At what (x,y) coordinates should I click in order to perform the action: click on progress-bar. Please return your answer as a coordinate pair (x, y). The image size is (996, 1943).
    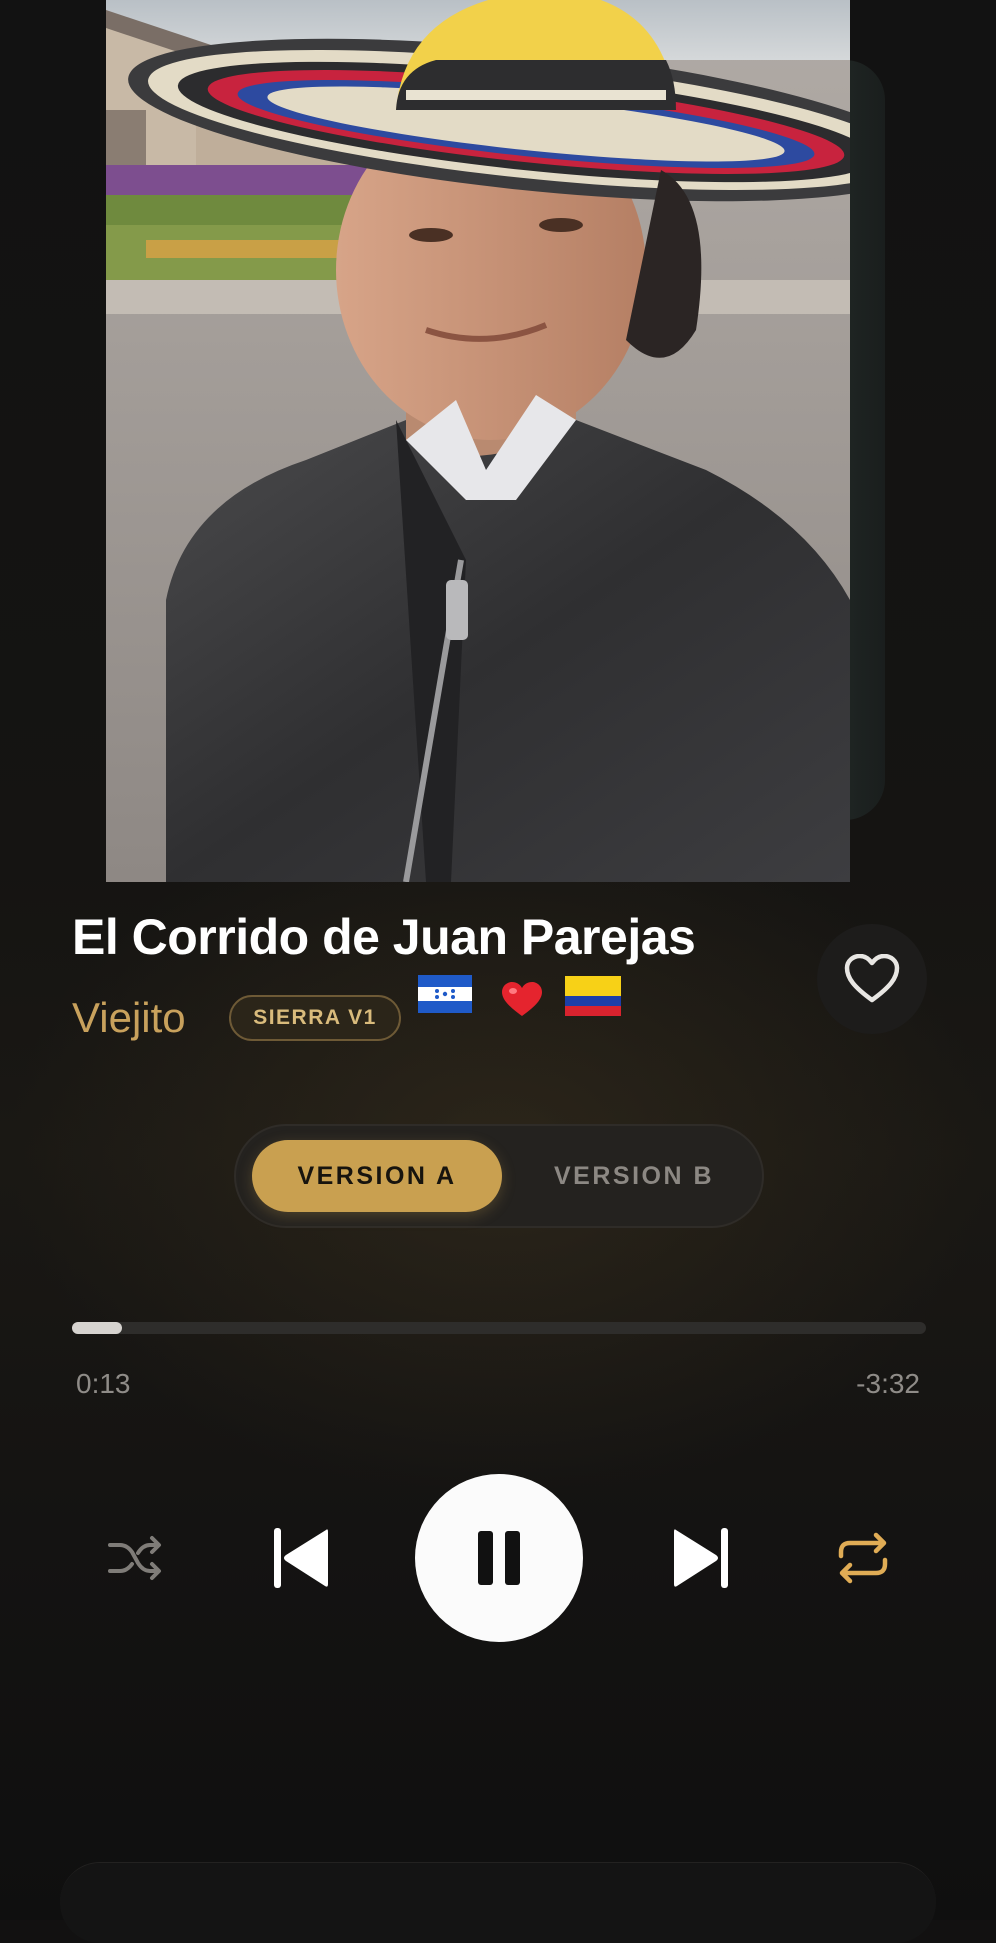
    Looking at the image, I should click on (499, 1328).